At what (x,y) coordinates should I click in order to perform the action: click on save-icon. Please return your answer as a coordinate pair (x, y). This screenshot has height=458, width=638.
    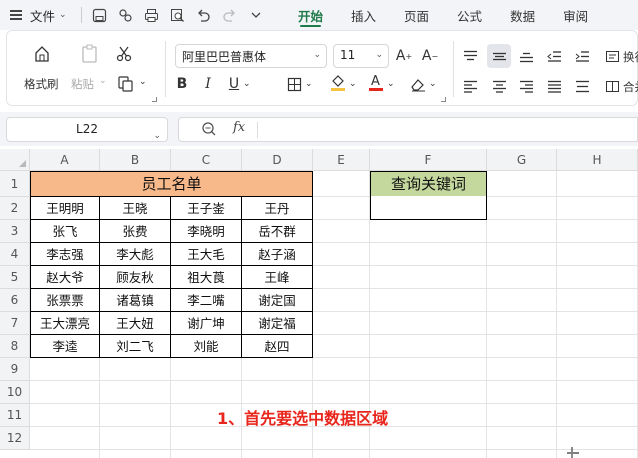
    Looking at the image, I should click on (100, 15).